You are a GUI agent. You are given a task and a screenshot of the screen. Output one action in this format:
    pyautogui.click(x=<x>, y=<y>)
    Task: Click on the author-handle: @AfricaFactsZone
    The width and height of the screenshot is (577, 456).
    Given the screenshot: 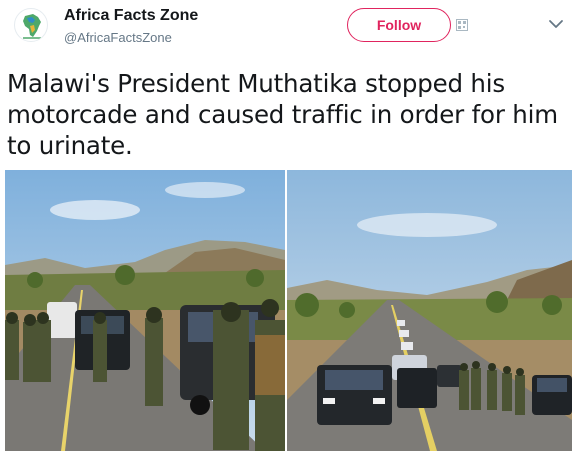 What is the action you would take?
    pyautogui.click(x=118, y=37)
    